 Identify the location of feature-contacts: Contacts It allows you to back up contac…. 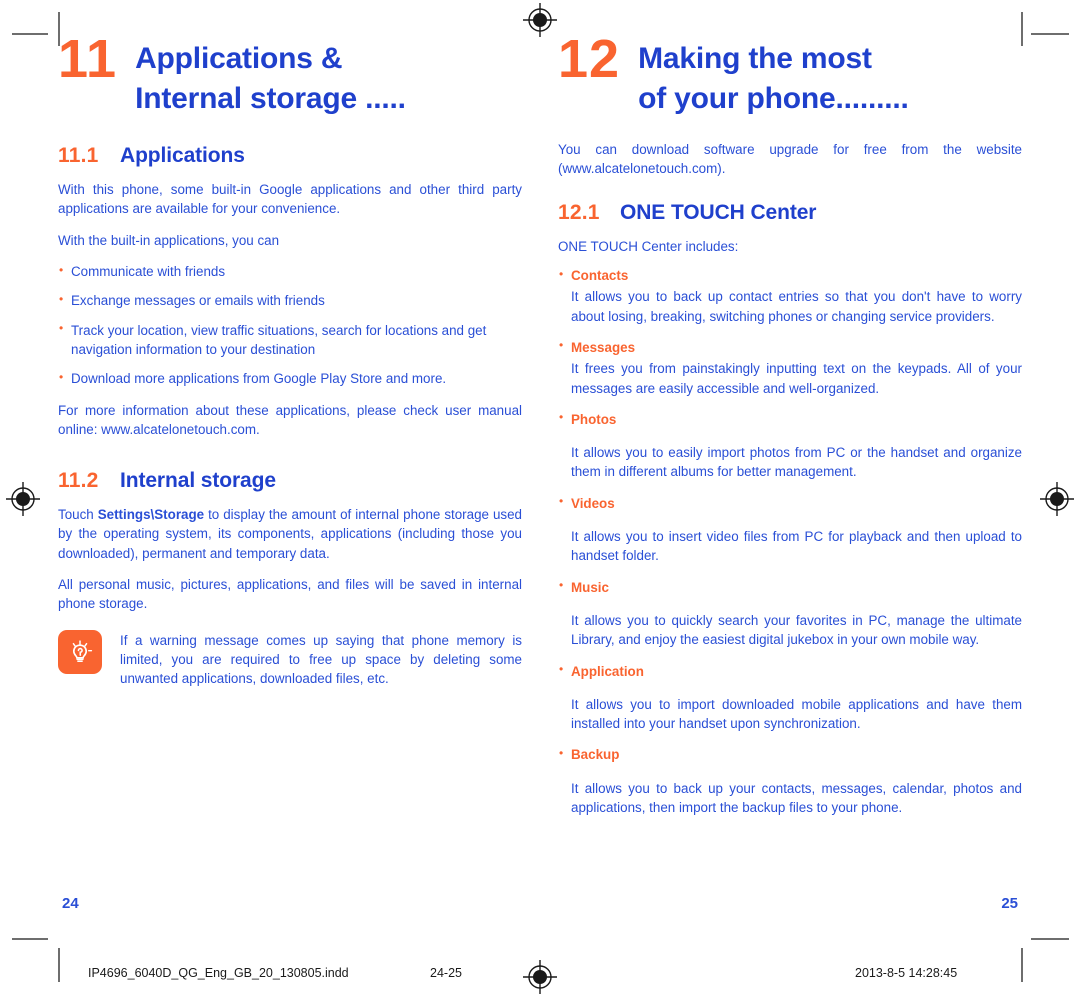
(790, 296).